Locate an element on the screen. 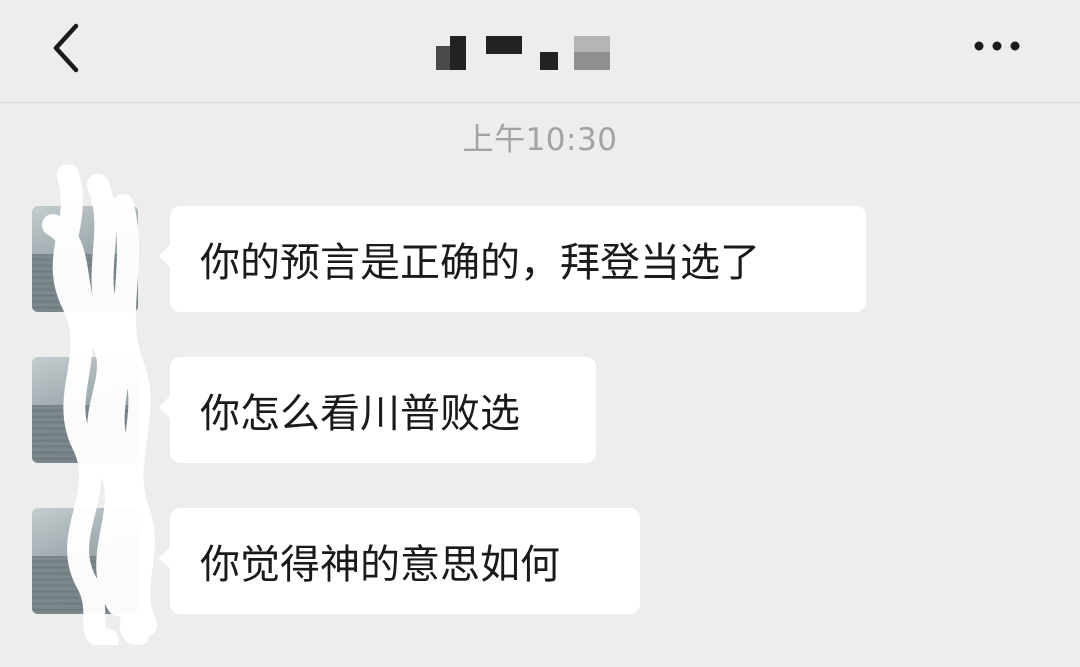  message-text: 你的预言是正确的，拜登当选了 is located at coordinates (480, 263).